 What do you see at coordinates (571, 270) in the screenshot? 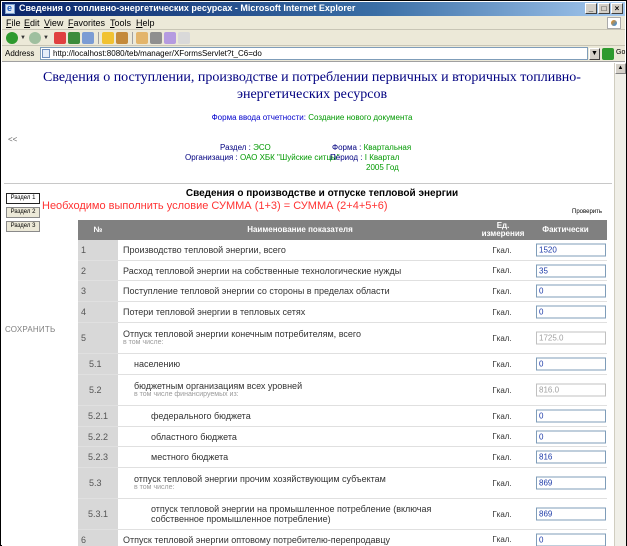
I see `row-value-input: 35` at bounding box center [571, 270].